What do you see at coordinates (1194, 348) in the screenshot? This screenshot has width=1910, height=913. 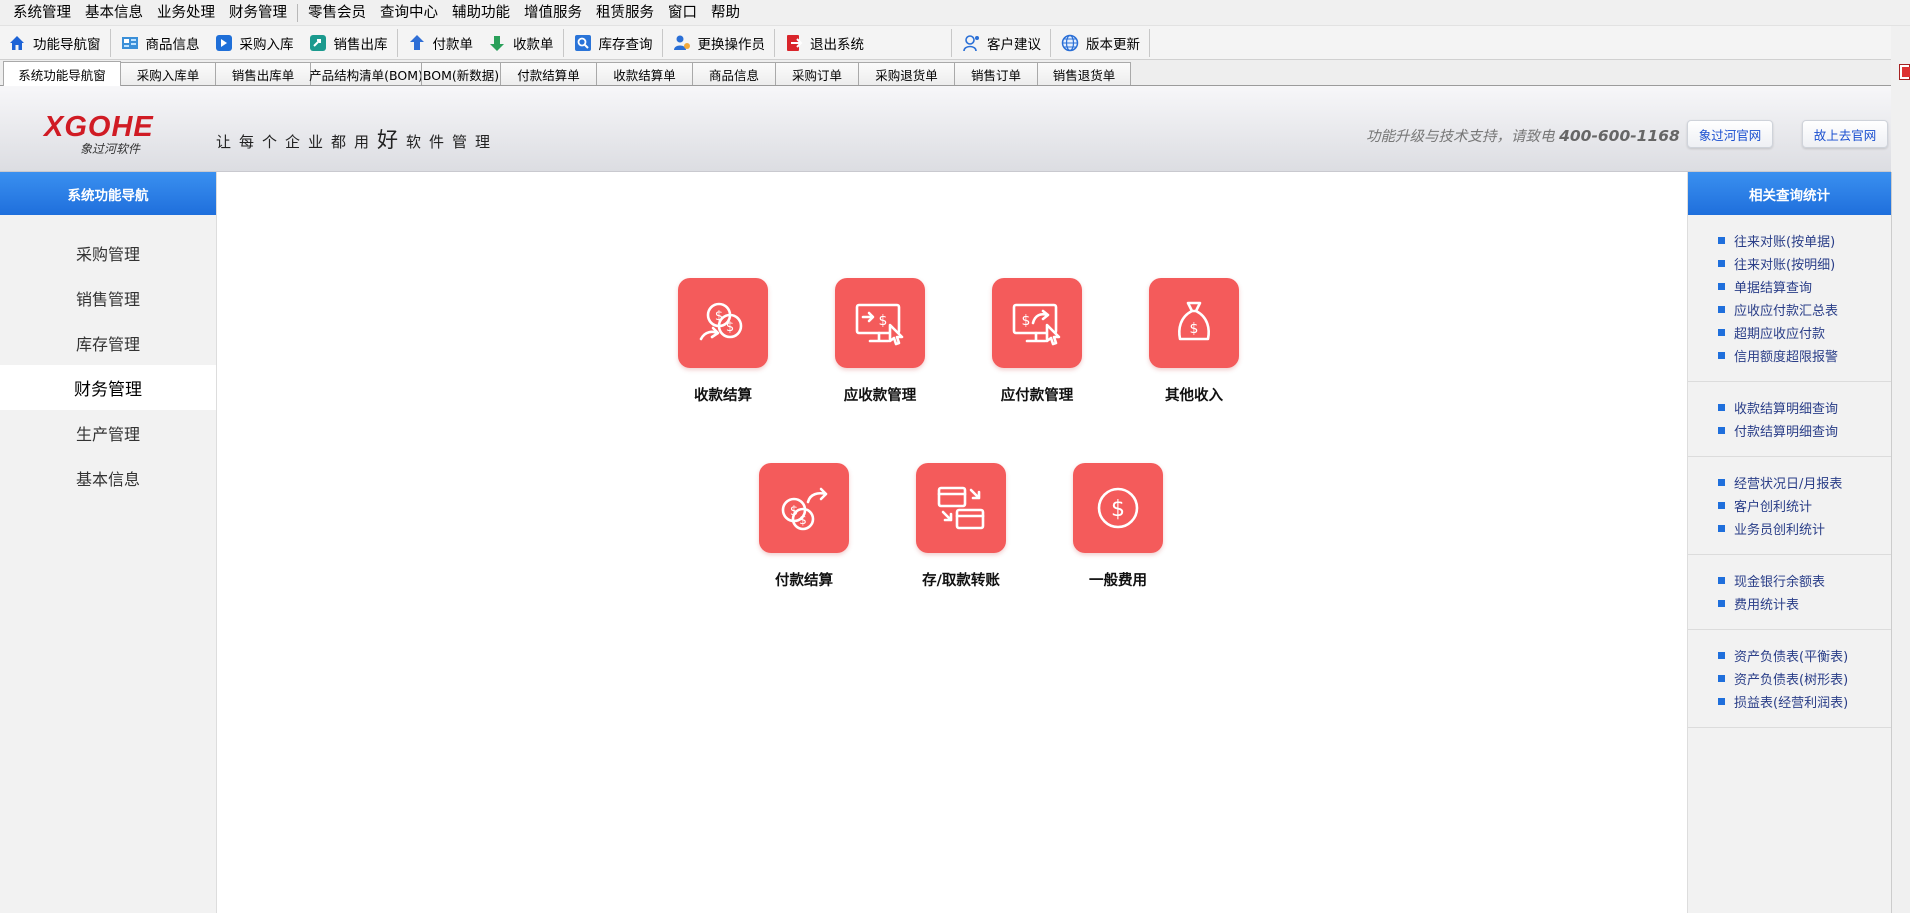 I see `func-other-income: $ 其他收入` at bounding box center [1194, 348].